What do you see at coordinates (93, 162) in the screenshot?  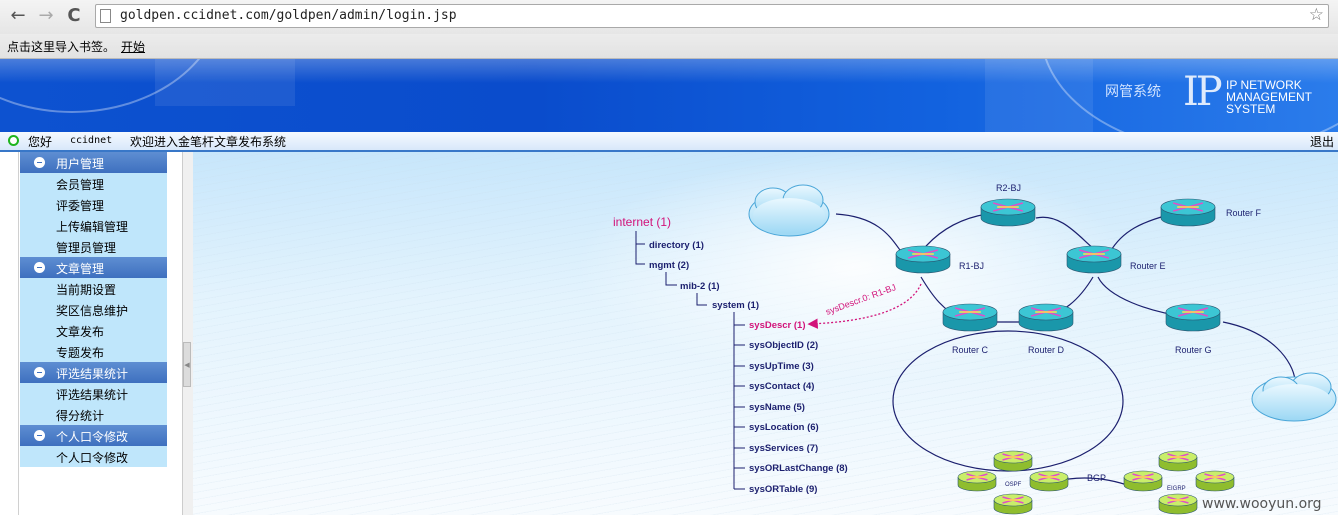 I see `menu-group-user-management: 用户管理` at bounding box center [93, 162].